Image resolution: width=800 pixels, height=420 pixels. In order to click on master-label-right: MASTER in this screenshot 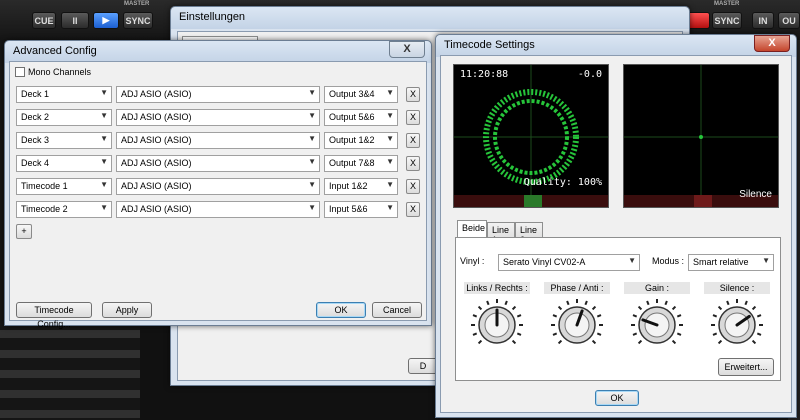, I will do `click(727, 4)`.